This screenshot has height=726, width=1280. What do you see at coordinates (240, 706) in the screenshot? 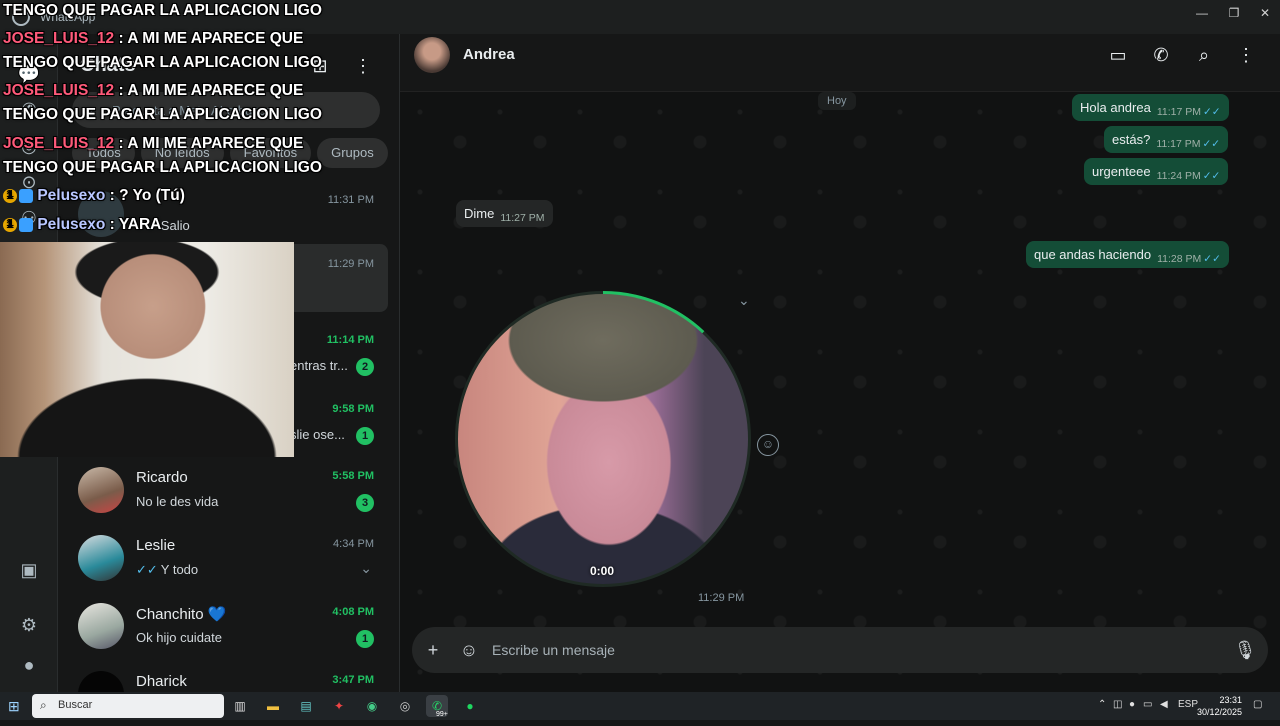
I see `task-view-icon: ▥` at bounding box center [240, 706].